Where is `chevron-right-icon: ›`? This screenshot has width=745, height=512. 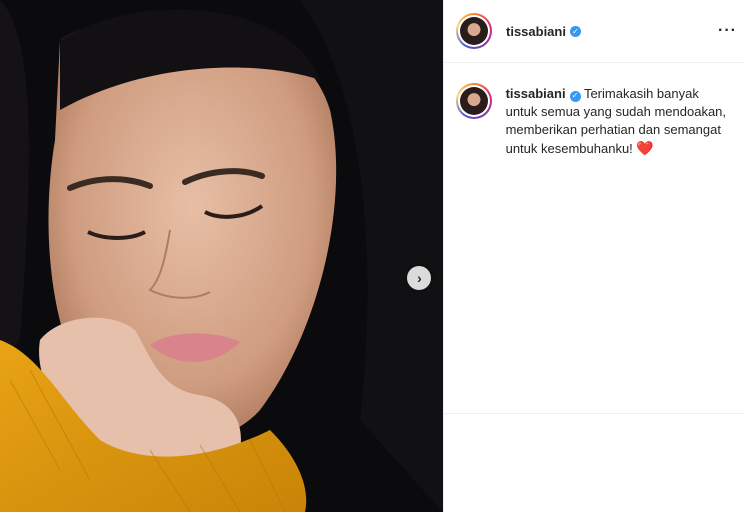
chevron-right-icon: › is located at coordinates (419, 278).